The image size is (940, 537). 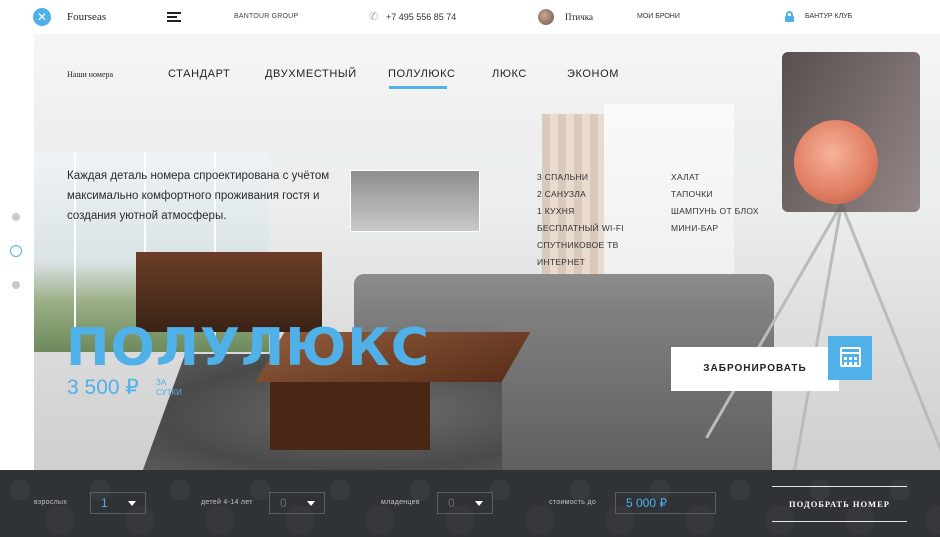 I want to click on children-value: 0, so click(x=283, y=503).